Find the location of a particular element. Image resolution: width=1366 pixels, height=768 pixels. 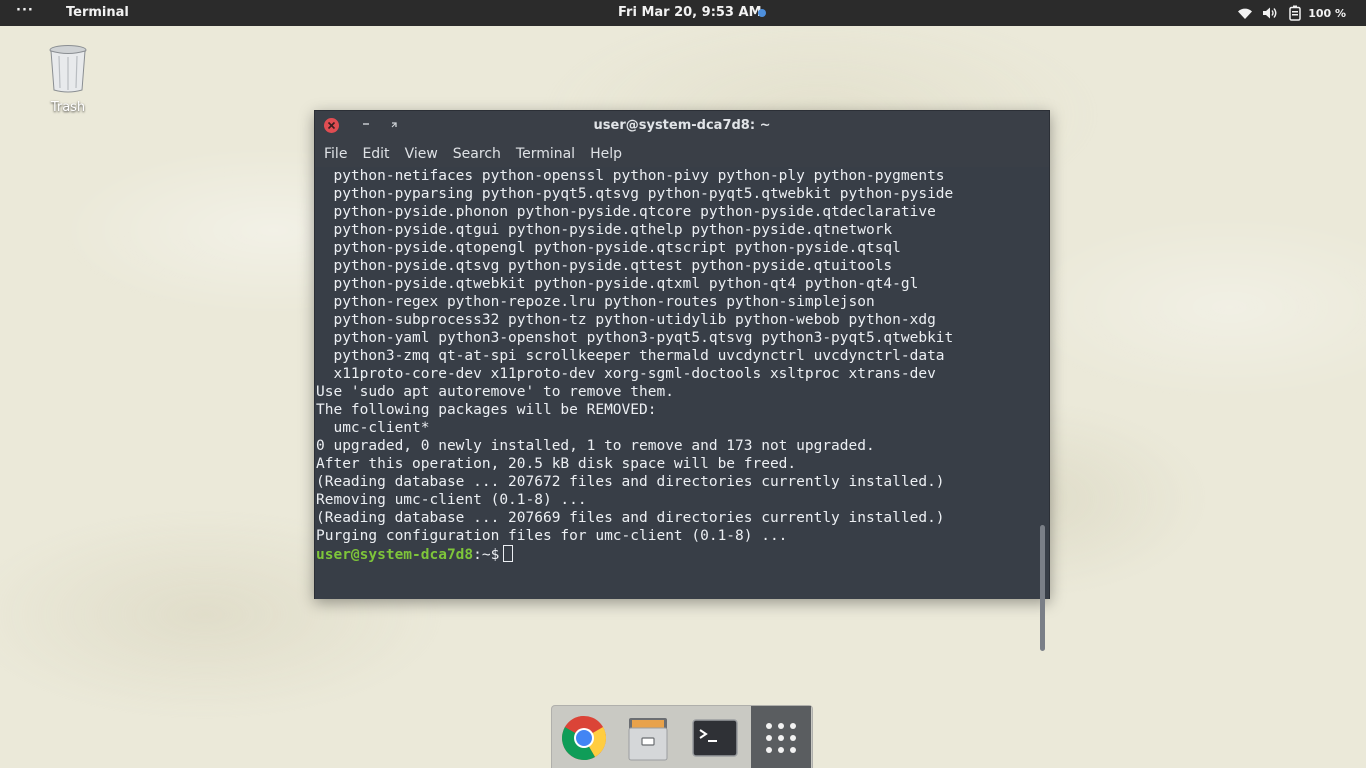

wifi-icon is located at coordinates (1245, 13).